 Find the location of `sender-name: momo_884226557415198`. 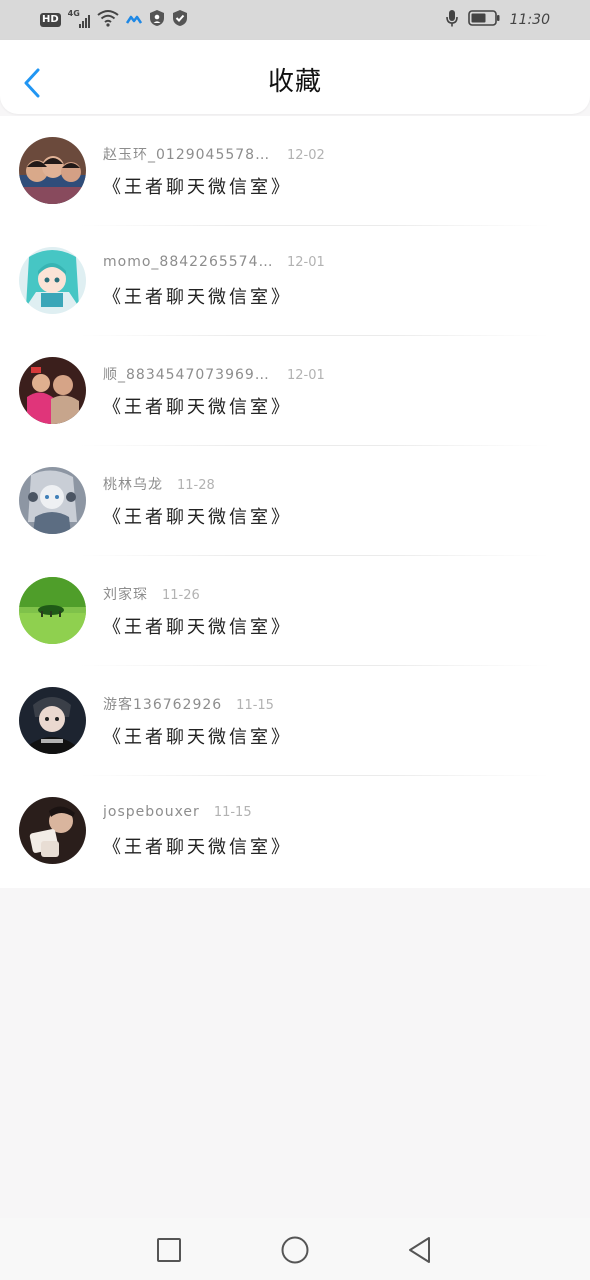

sender-name: momo_884226557415198 is located at coordinates (188, 262).